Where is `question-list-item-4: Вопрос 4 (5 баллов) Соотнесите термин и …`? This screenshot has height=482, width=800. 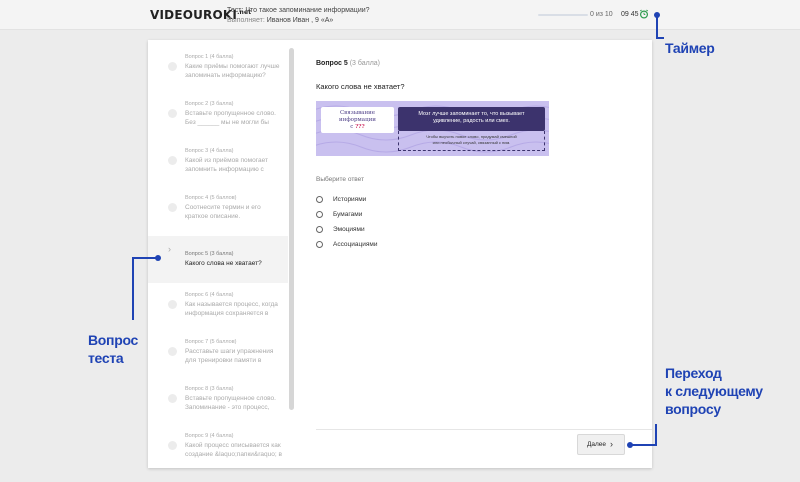 question-list-item-4: Вопрос 4 (5 баллов) Соотнесите термин и … is located at coordinates (218, 216).